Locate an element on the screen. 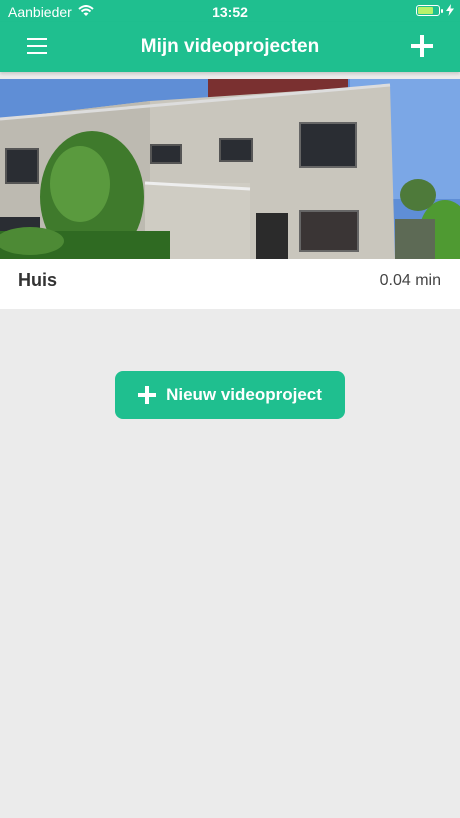 This screenshot has width=460, height=818. project-name: Huis is located at coordinates (38, 280).